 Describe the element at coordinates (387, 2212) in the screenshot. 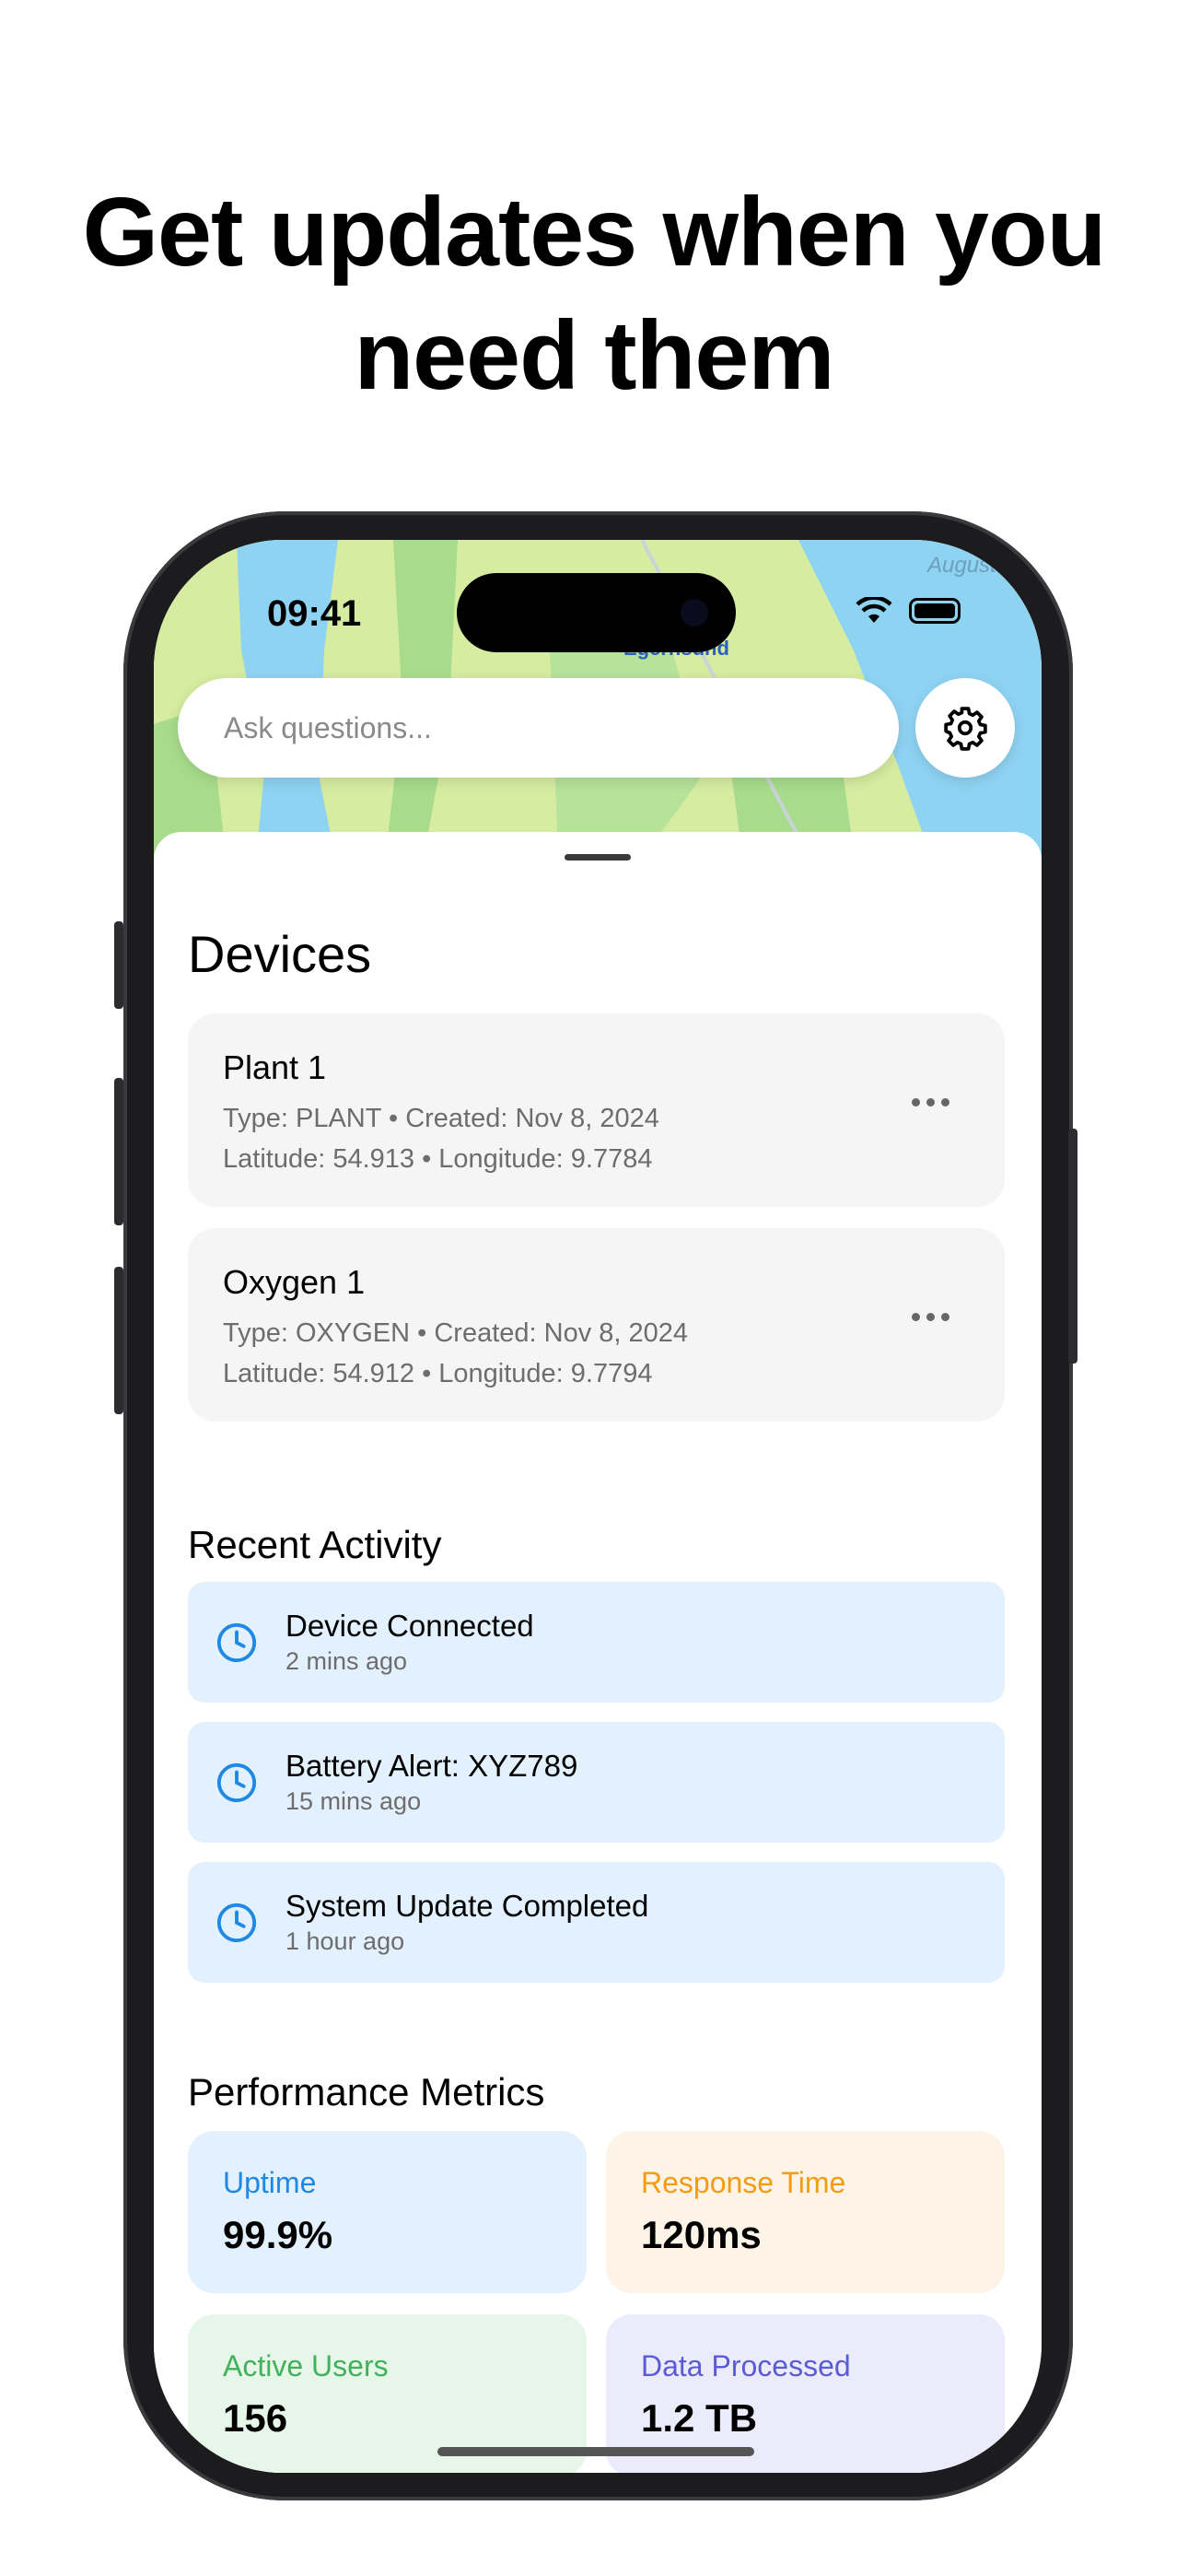

I see `metric-card-uptime: Uptime 99.9%` at that location.